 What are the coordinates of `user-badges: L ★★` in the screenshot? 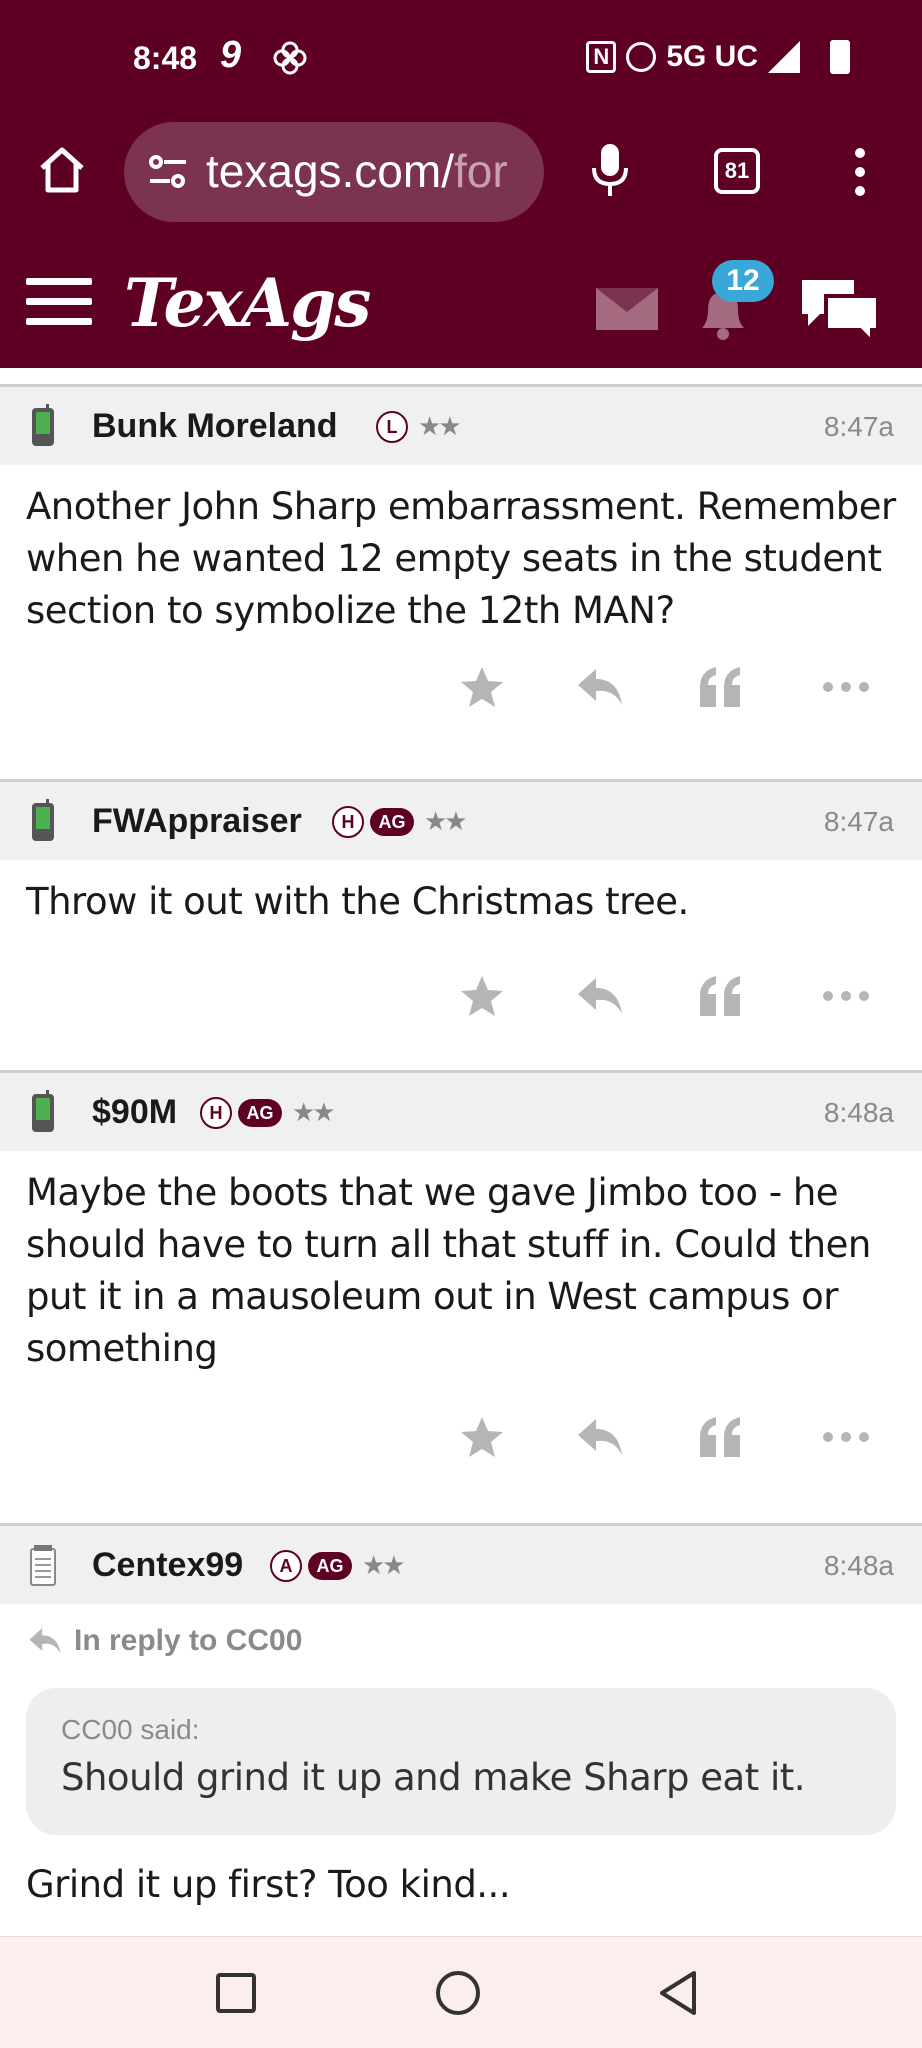 It's located at (419, 427).